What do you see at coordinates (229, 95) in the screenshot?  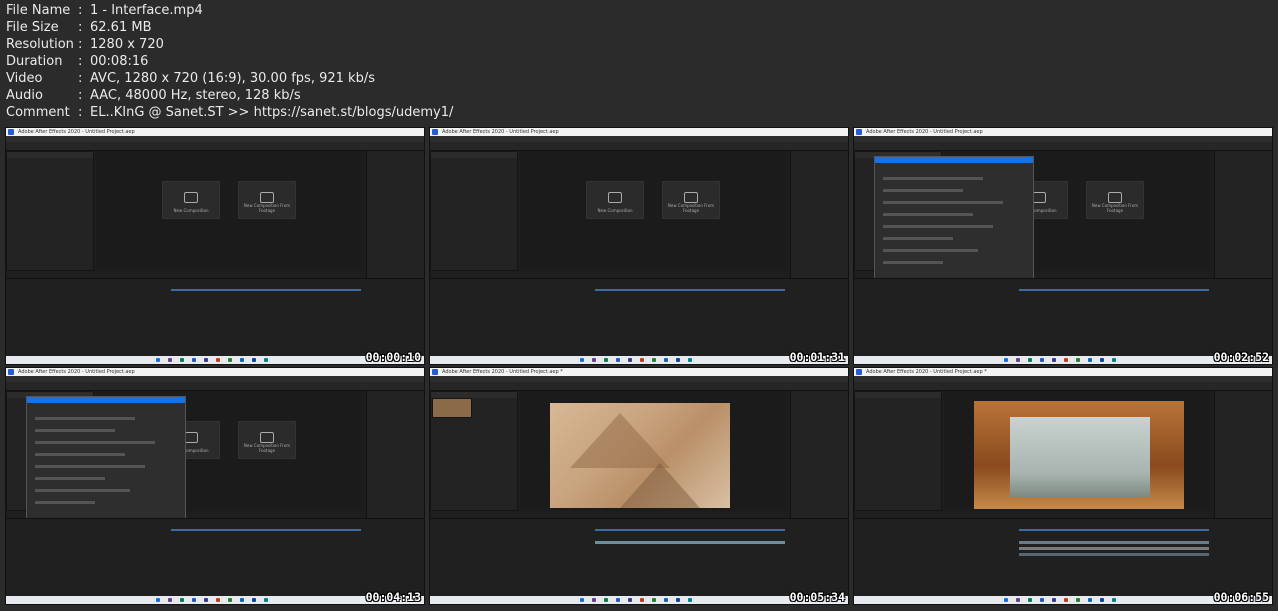 I see `file-info-row: Audio: AAC, 48000 Hz, stereo, 128 kb/s` at bounding box center [229, 95].